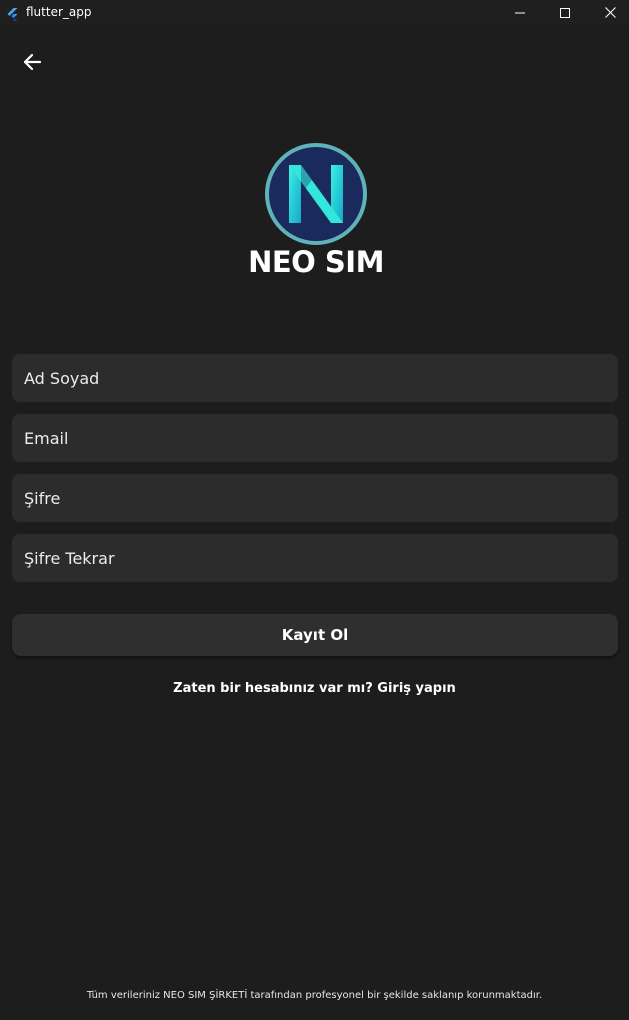 The image size is (629, 1020). I want to click on name-field, so click(315, 378).